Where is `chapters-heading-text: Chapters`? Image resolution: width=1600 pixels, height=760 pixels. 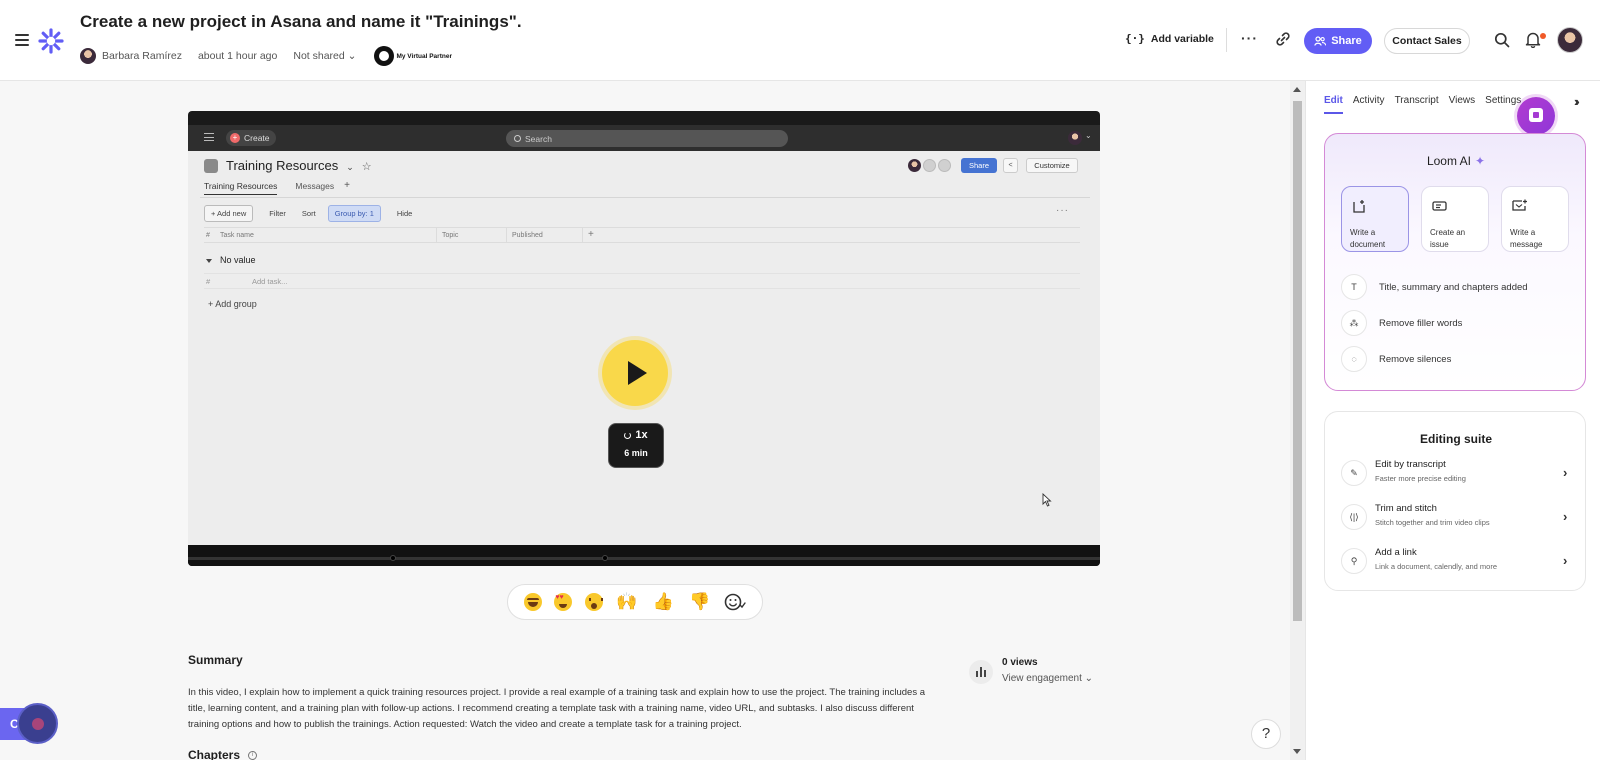
chapters-heading-text: Chapters is located at coordinates (214, 754).